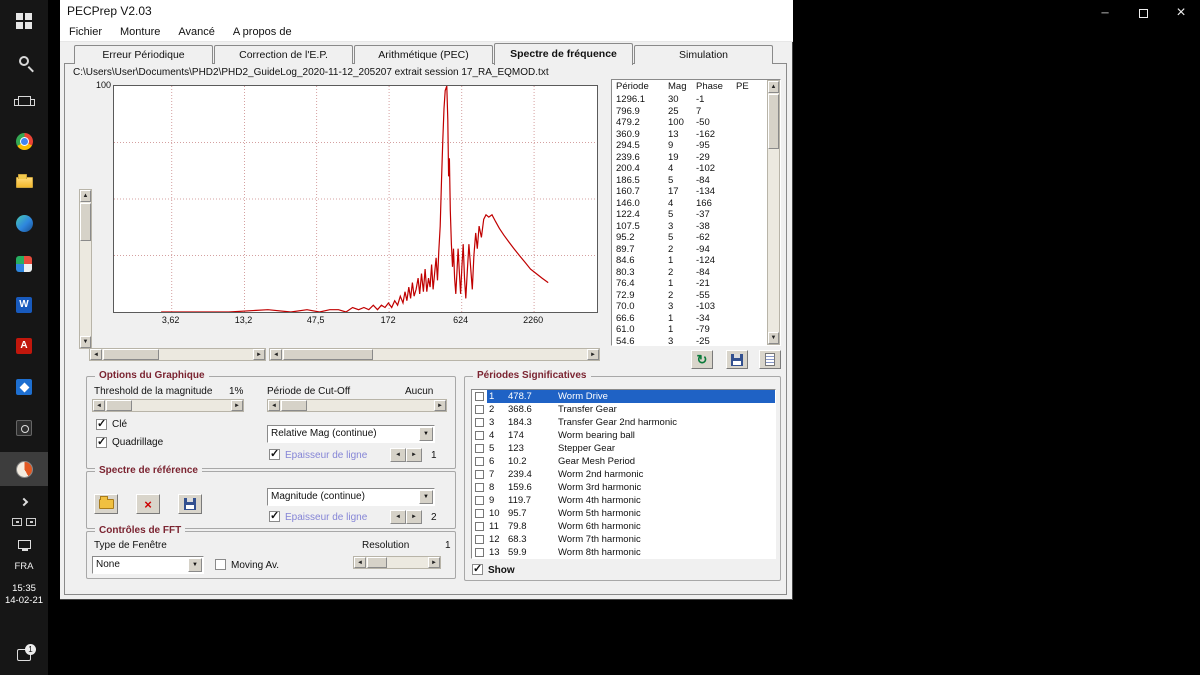 This screenshot has height=675, width=1200. Describe the element at coordinates (689, 158) in the screenshot. I see `fft-table-row: 239.6 19 -29` at that location.